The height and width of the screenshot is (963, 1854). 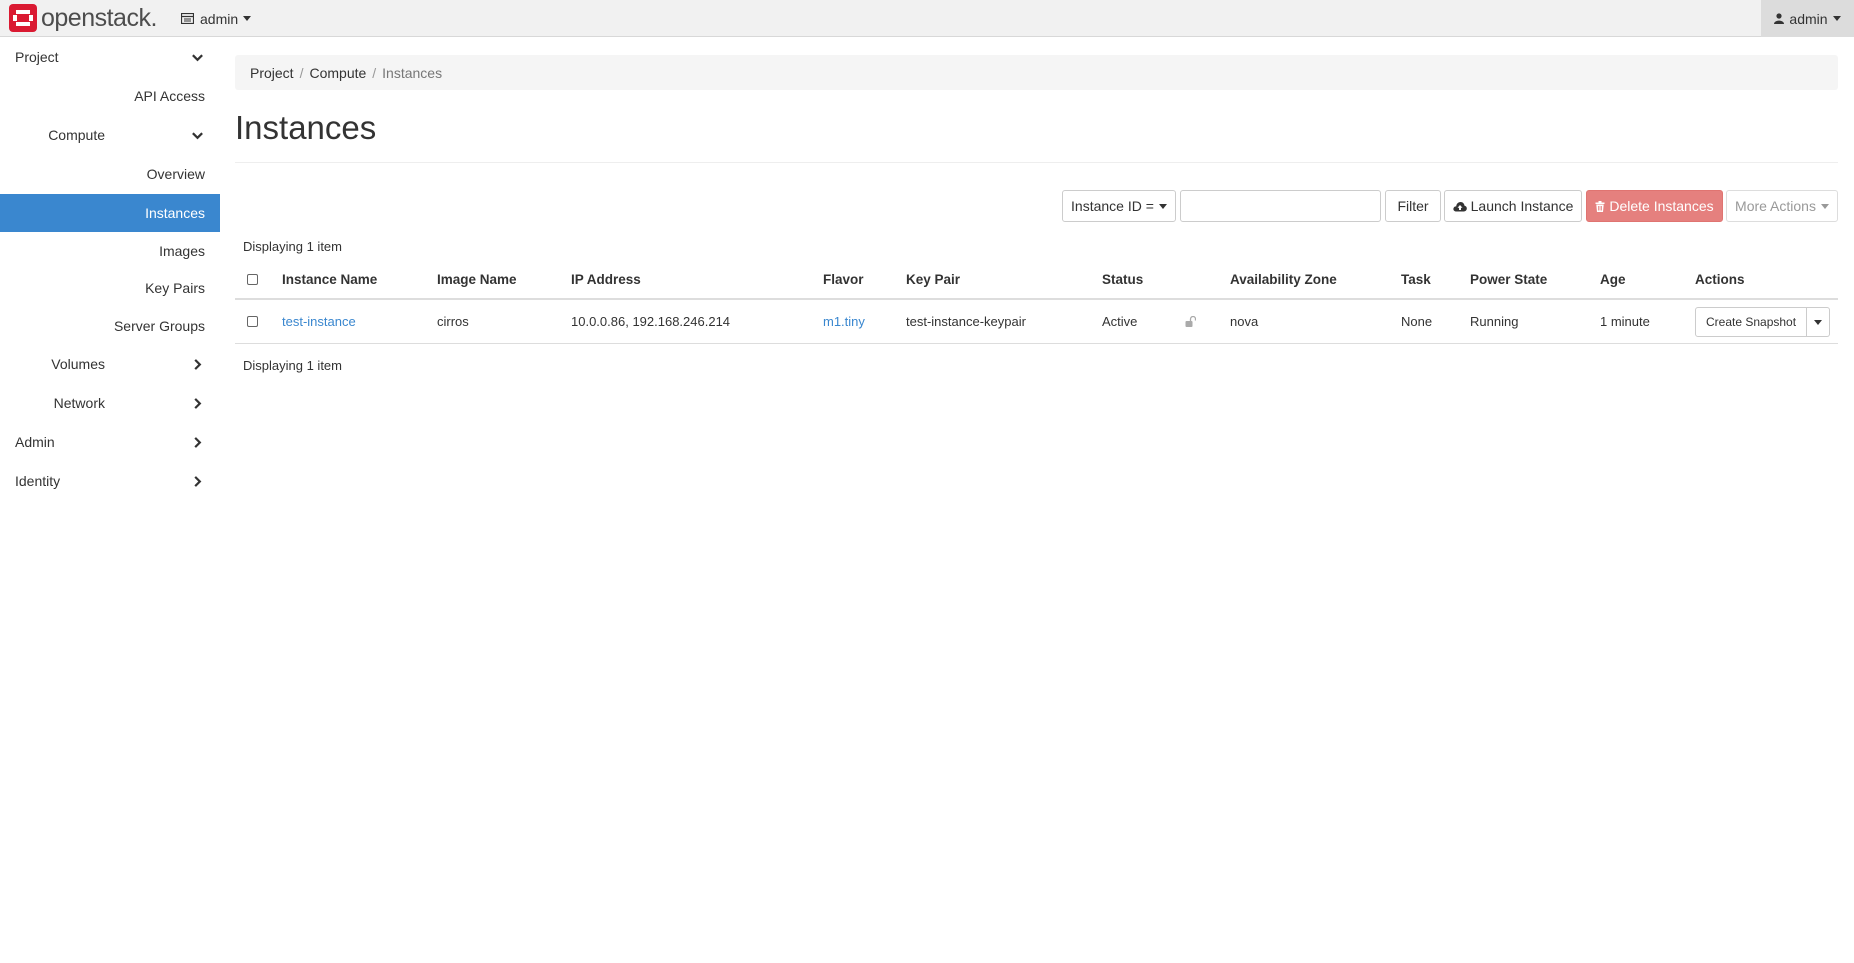 I want to click on openstack-logo-icon, so click(x=23, y=18).